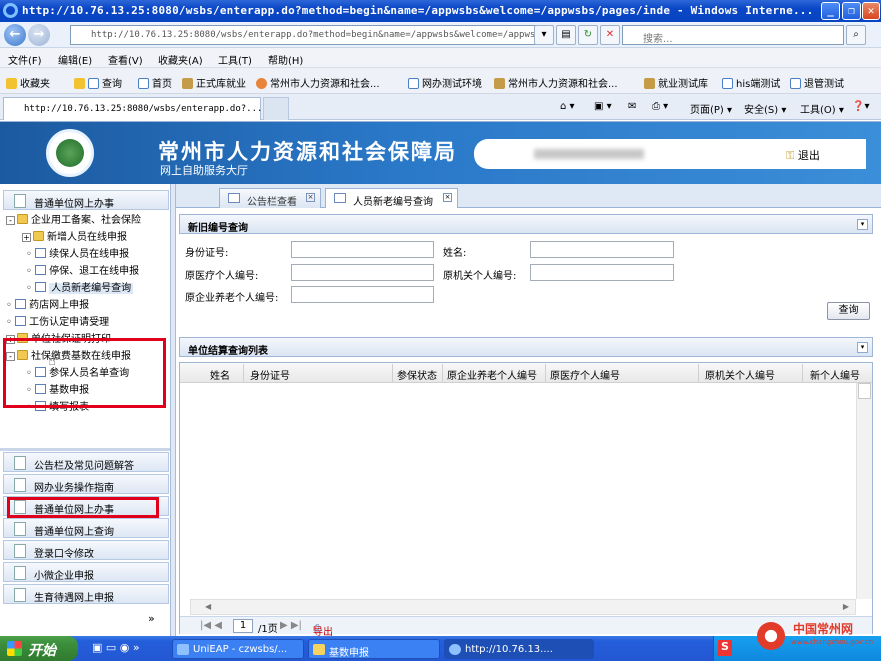  What do you see at coordinates (740, 374) in the screenshot?
I see `column-header: 原机关个人编号` at bounding box center [740, 374].